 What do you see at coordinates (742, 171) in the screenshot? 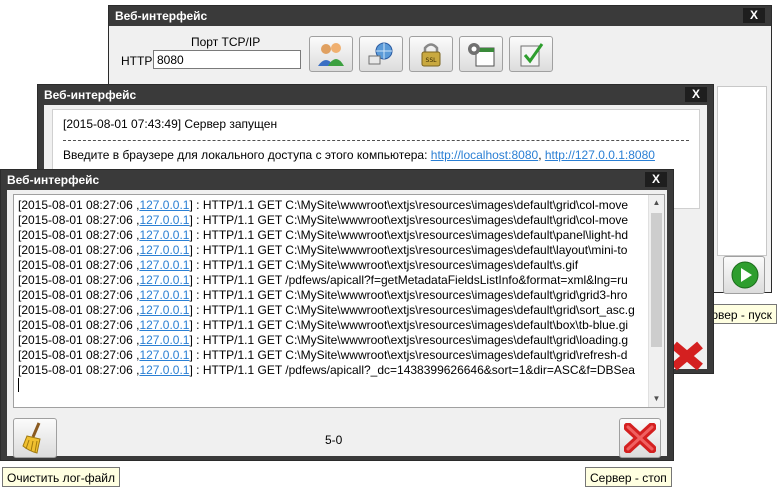
I see `main-content-area` at bounding box center [742, 171].